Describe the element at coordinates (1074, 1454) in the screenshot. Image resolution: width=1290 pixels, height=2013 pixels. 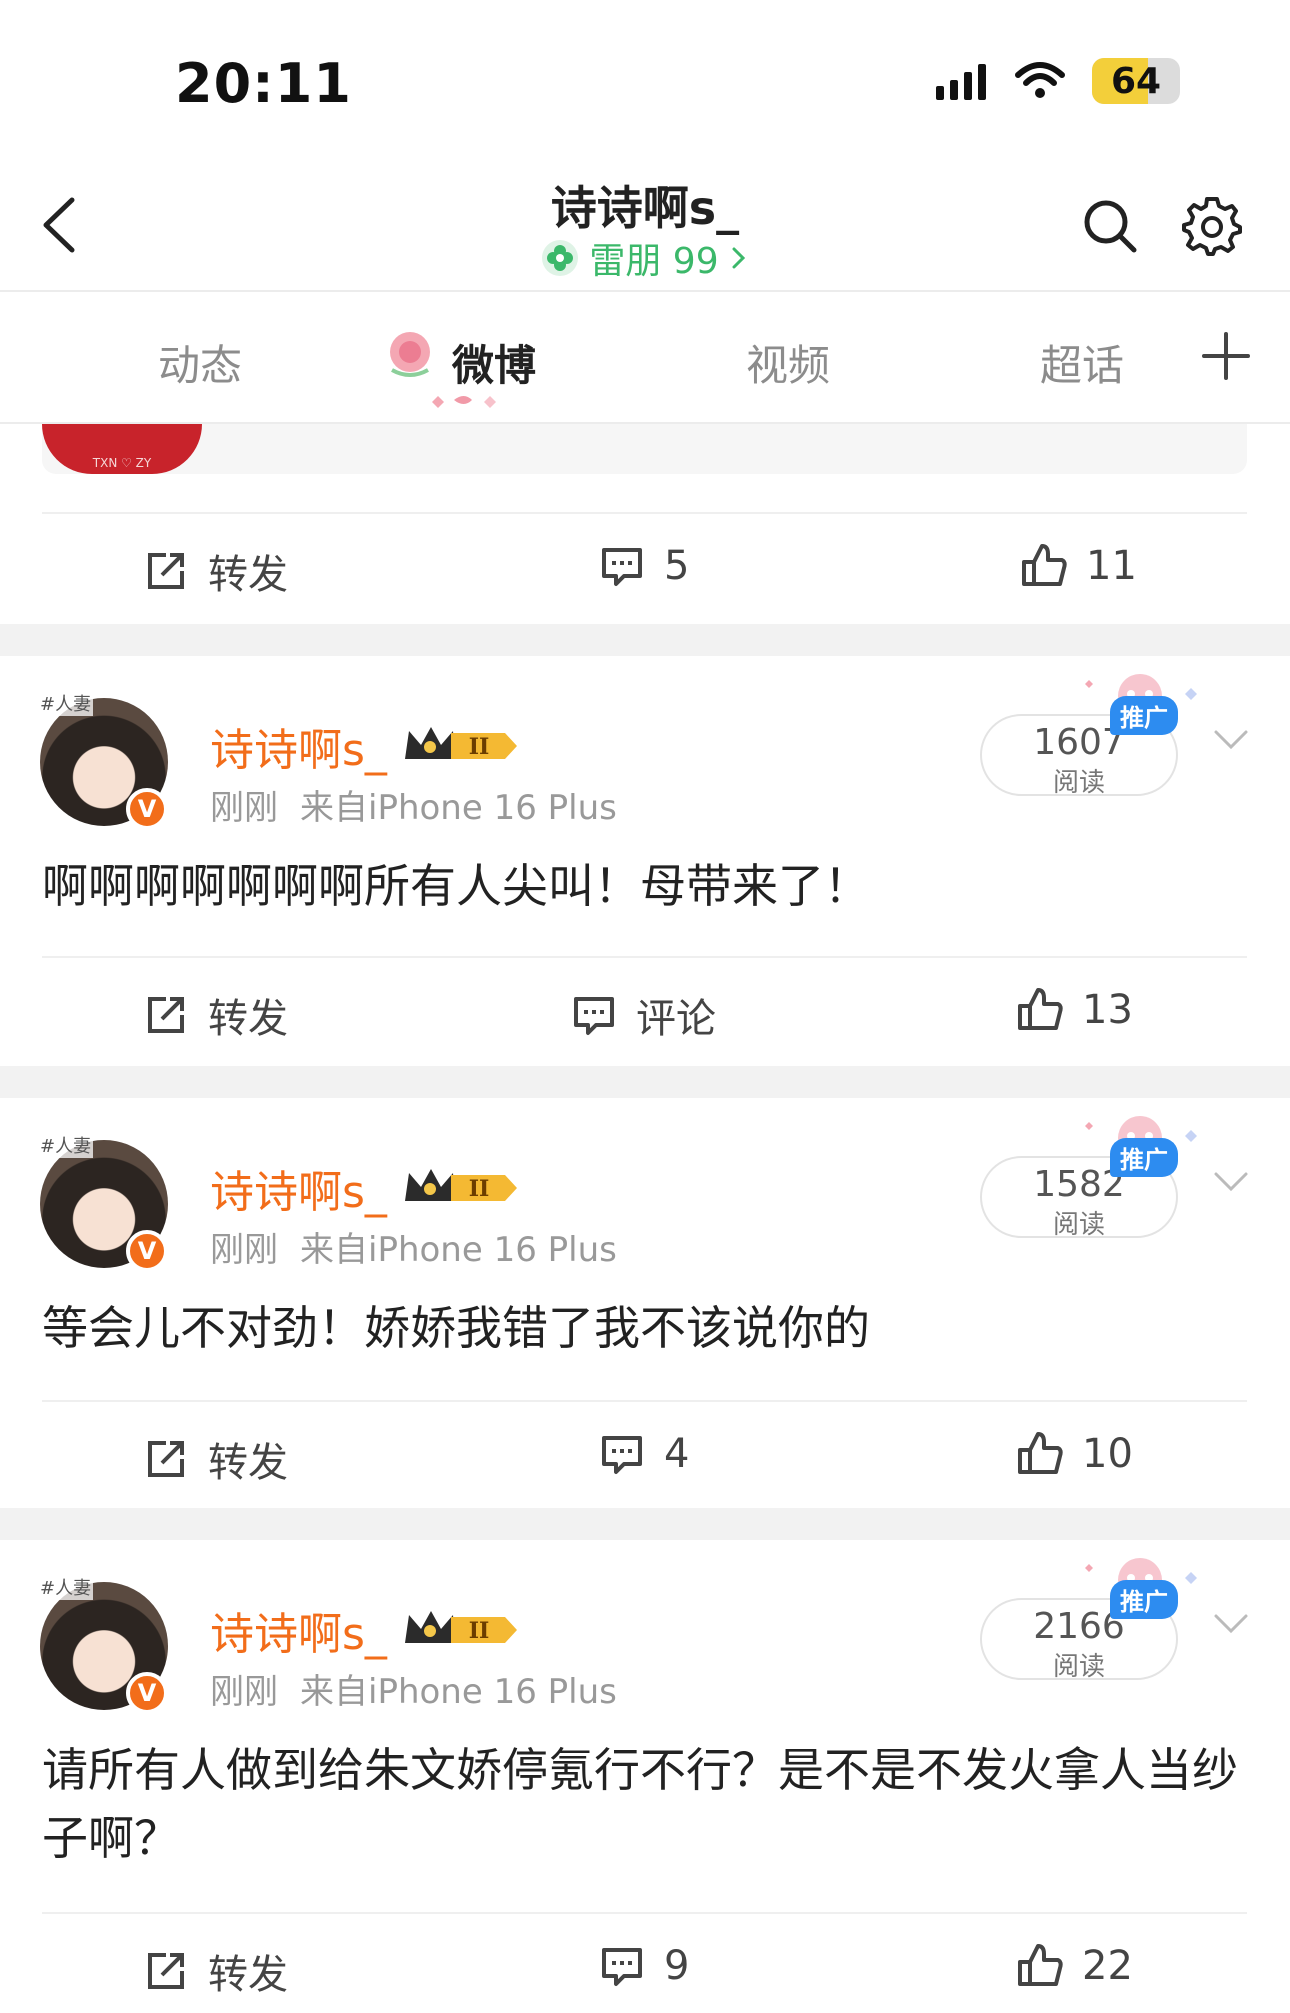
I see `like-button: 10` at that location.